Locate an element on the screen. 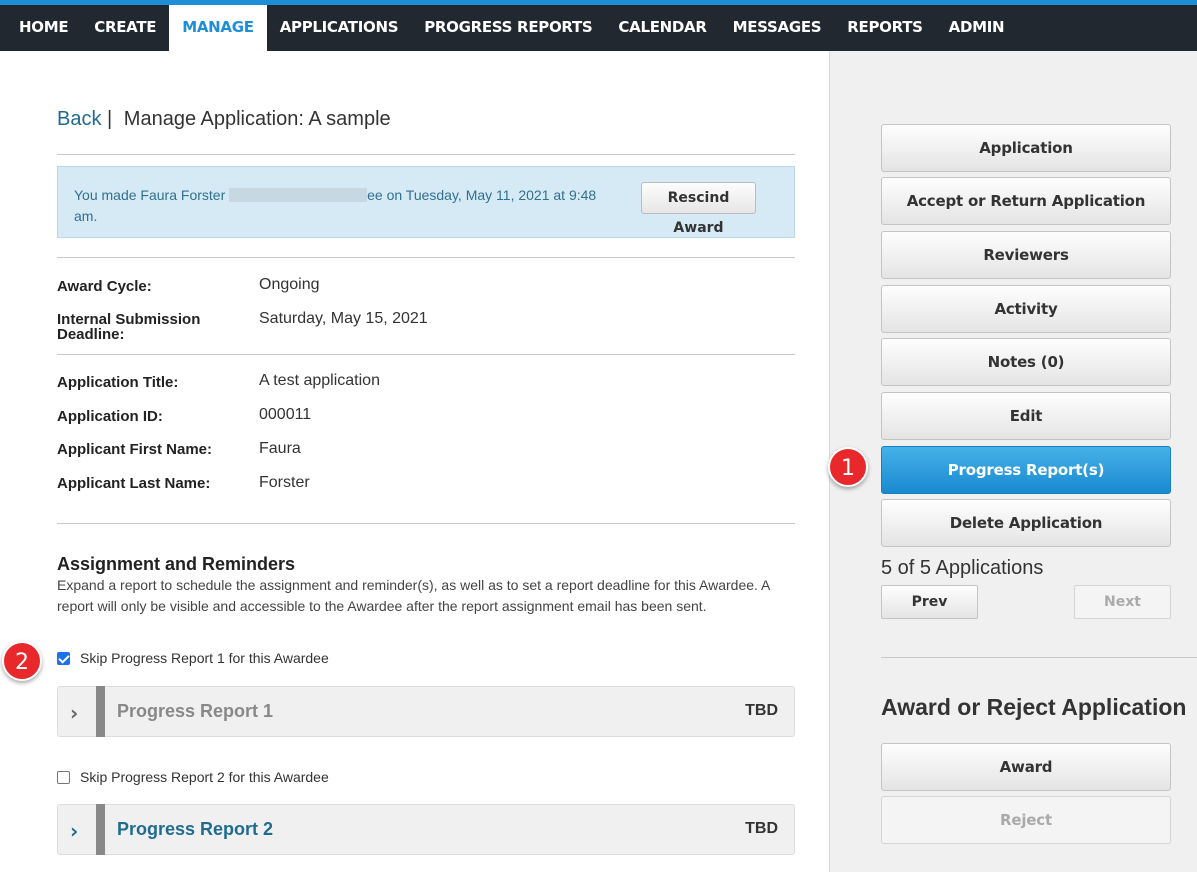 This screenshot has width=1197, height=872. nav-calendar: CALENDAR is located at coordinates (662, 28).